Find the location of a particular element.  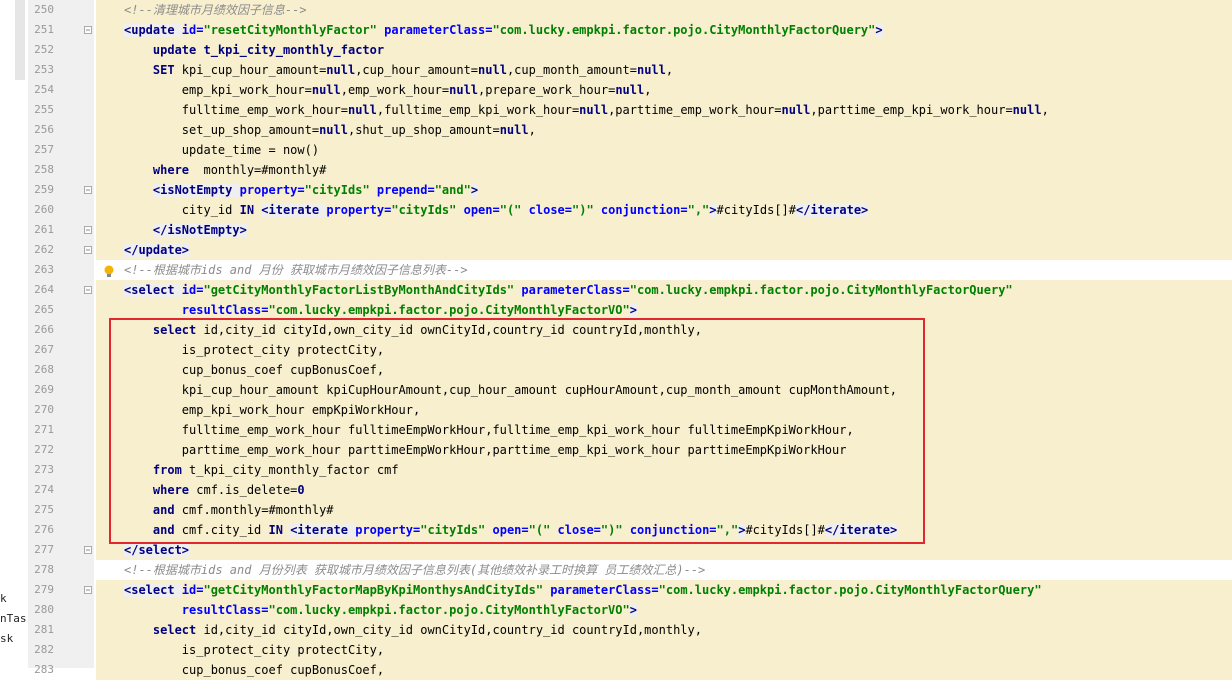

line-number: 257 is located at coordinates (44, 149).